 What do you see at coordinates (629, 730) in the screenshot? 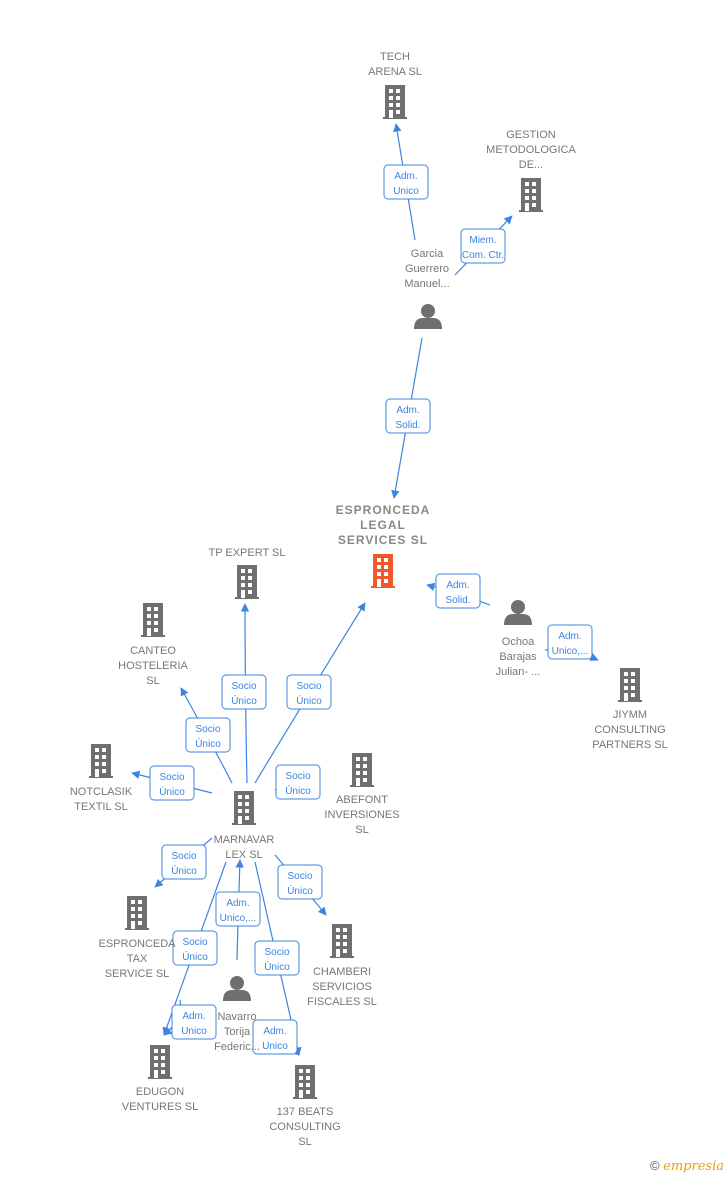
I see `node-label: CONSULTING` at bounding box center [629, 730].